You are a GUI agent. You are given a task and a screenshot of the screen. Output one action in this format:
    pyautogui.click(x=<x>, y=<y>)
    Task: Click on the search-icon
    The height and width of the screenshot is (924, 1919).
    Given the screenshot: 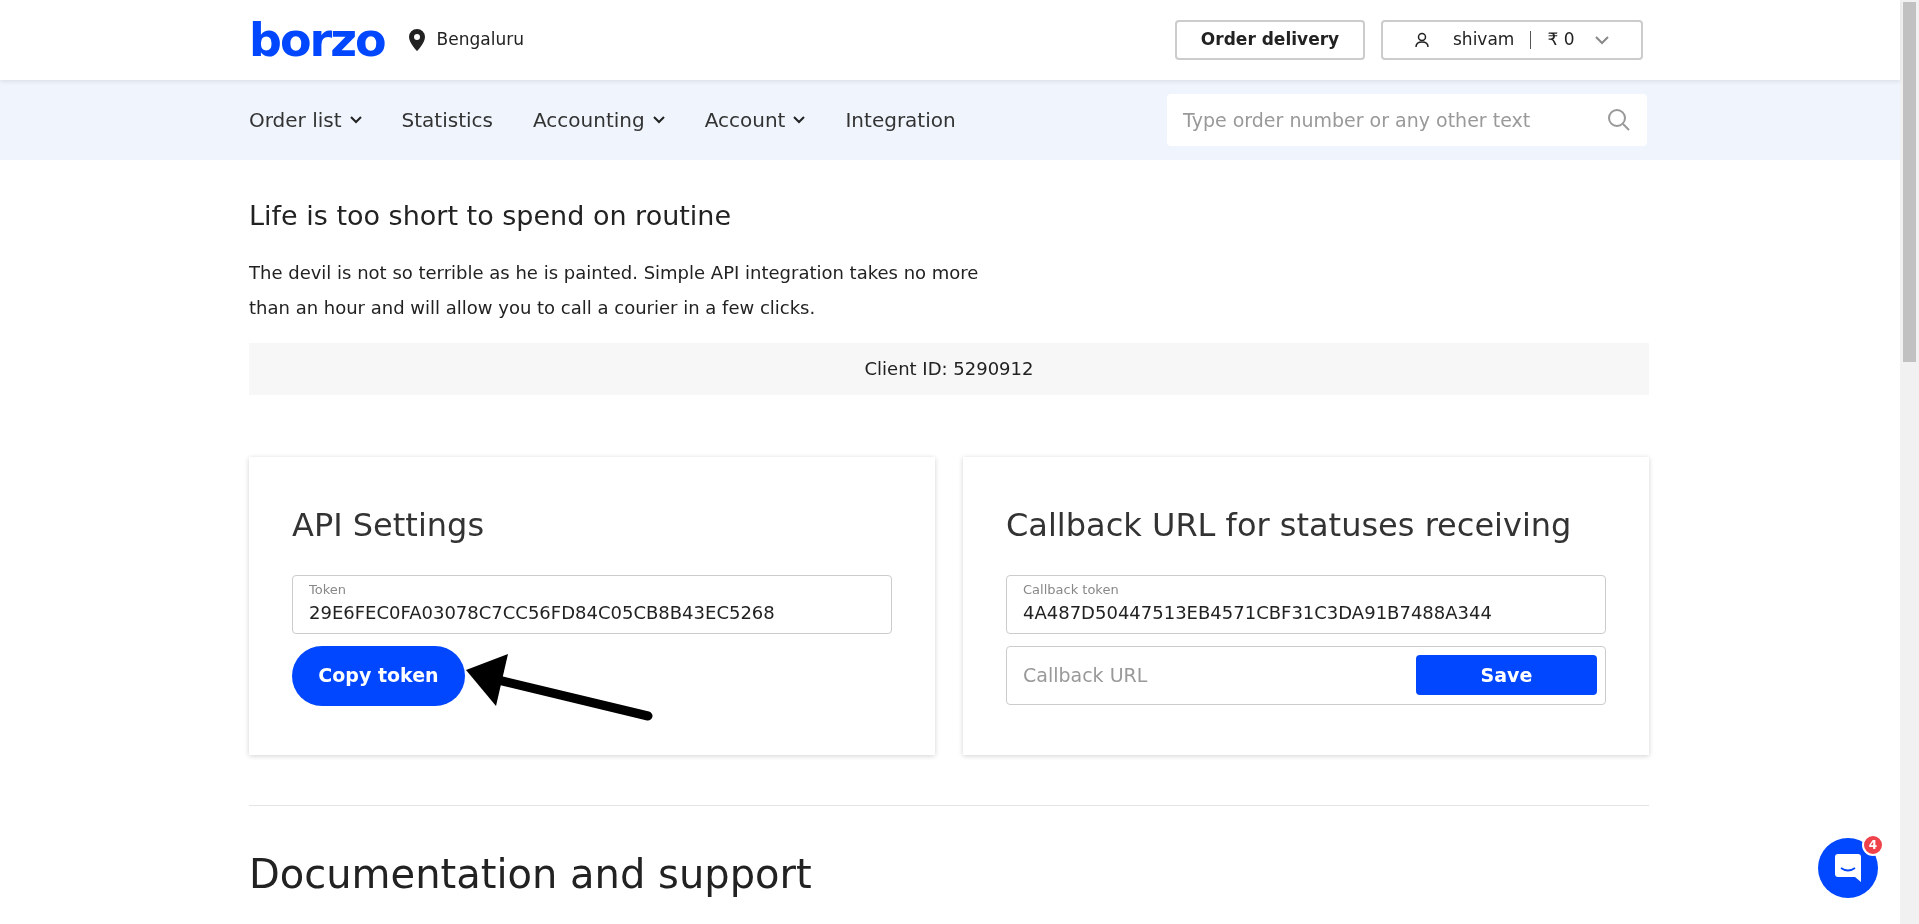 What is the action you would take?
    pyautogui.click(x=1619, y=120)
    